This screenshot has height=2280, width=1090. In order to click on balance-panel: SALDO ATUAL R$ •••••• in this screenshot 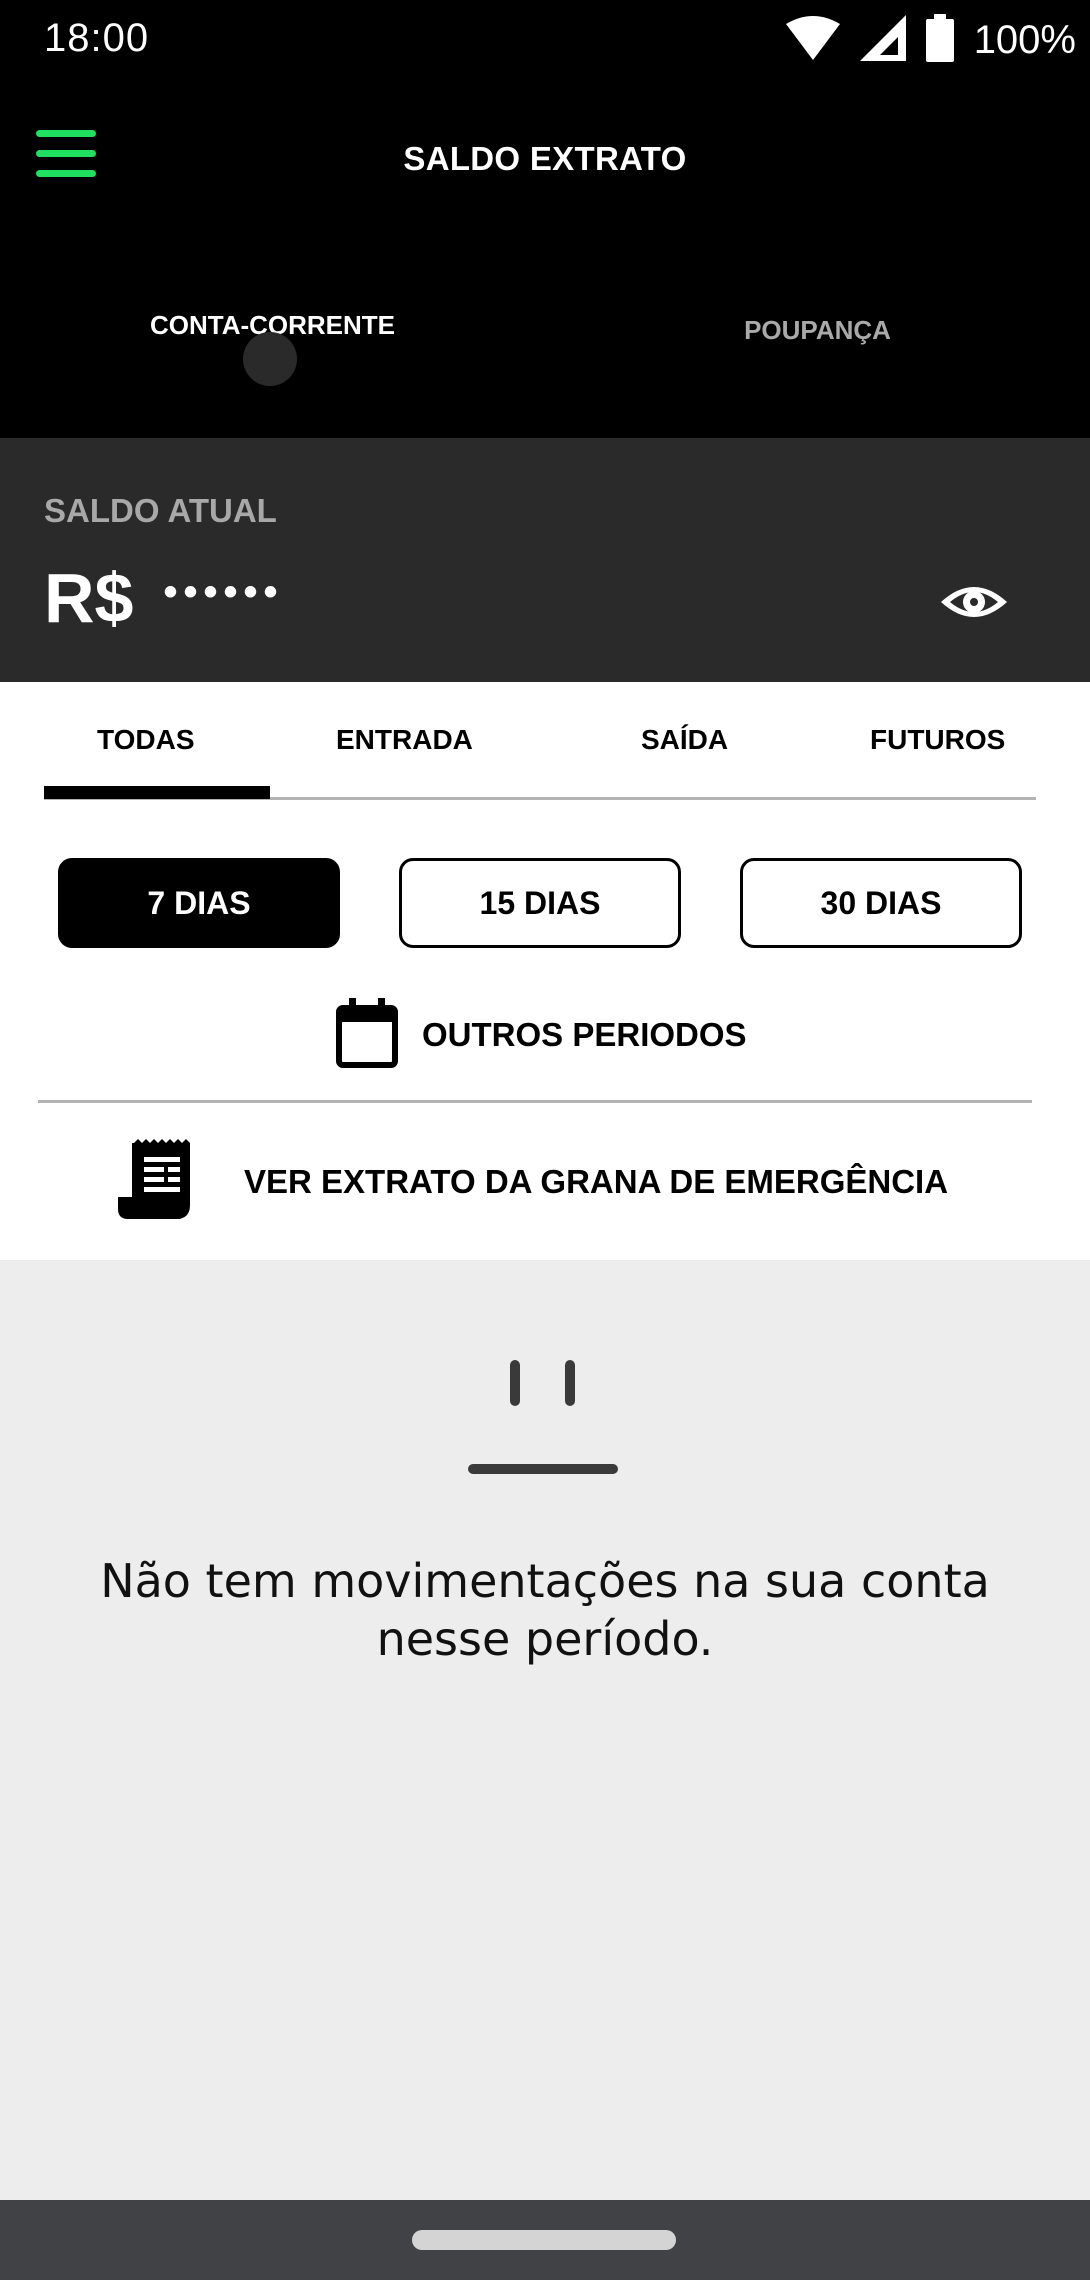, I will do `click(545, 560)`.